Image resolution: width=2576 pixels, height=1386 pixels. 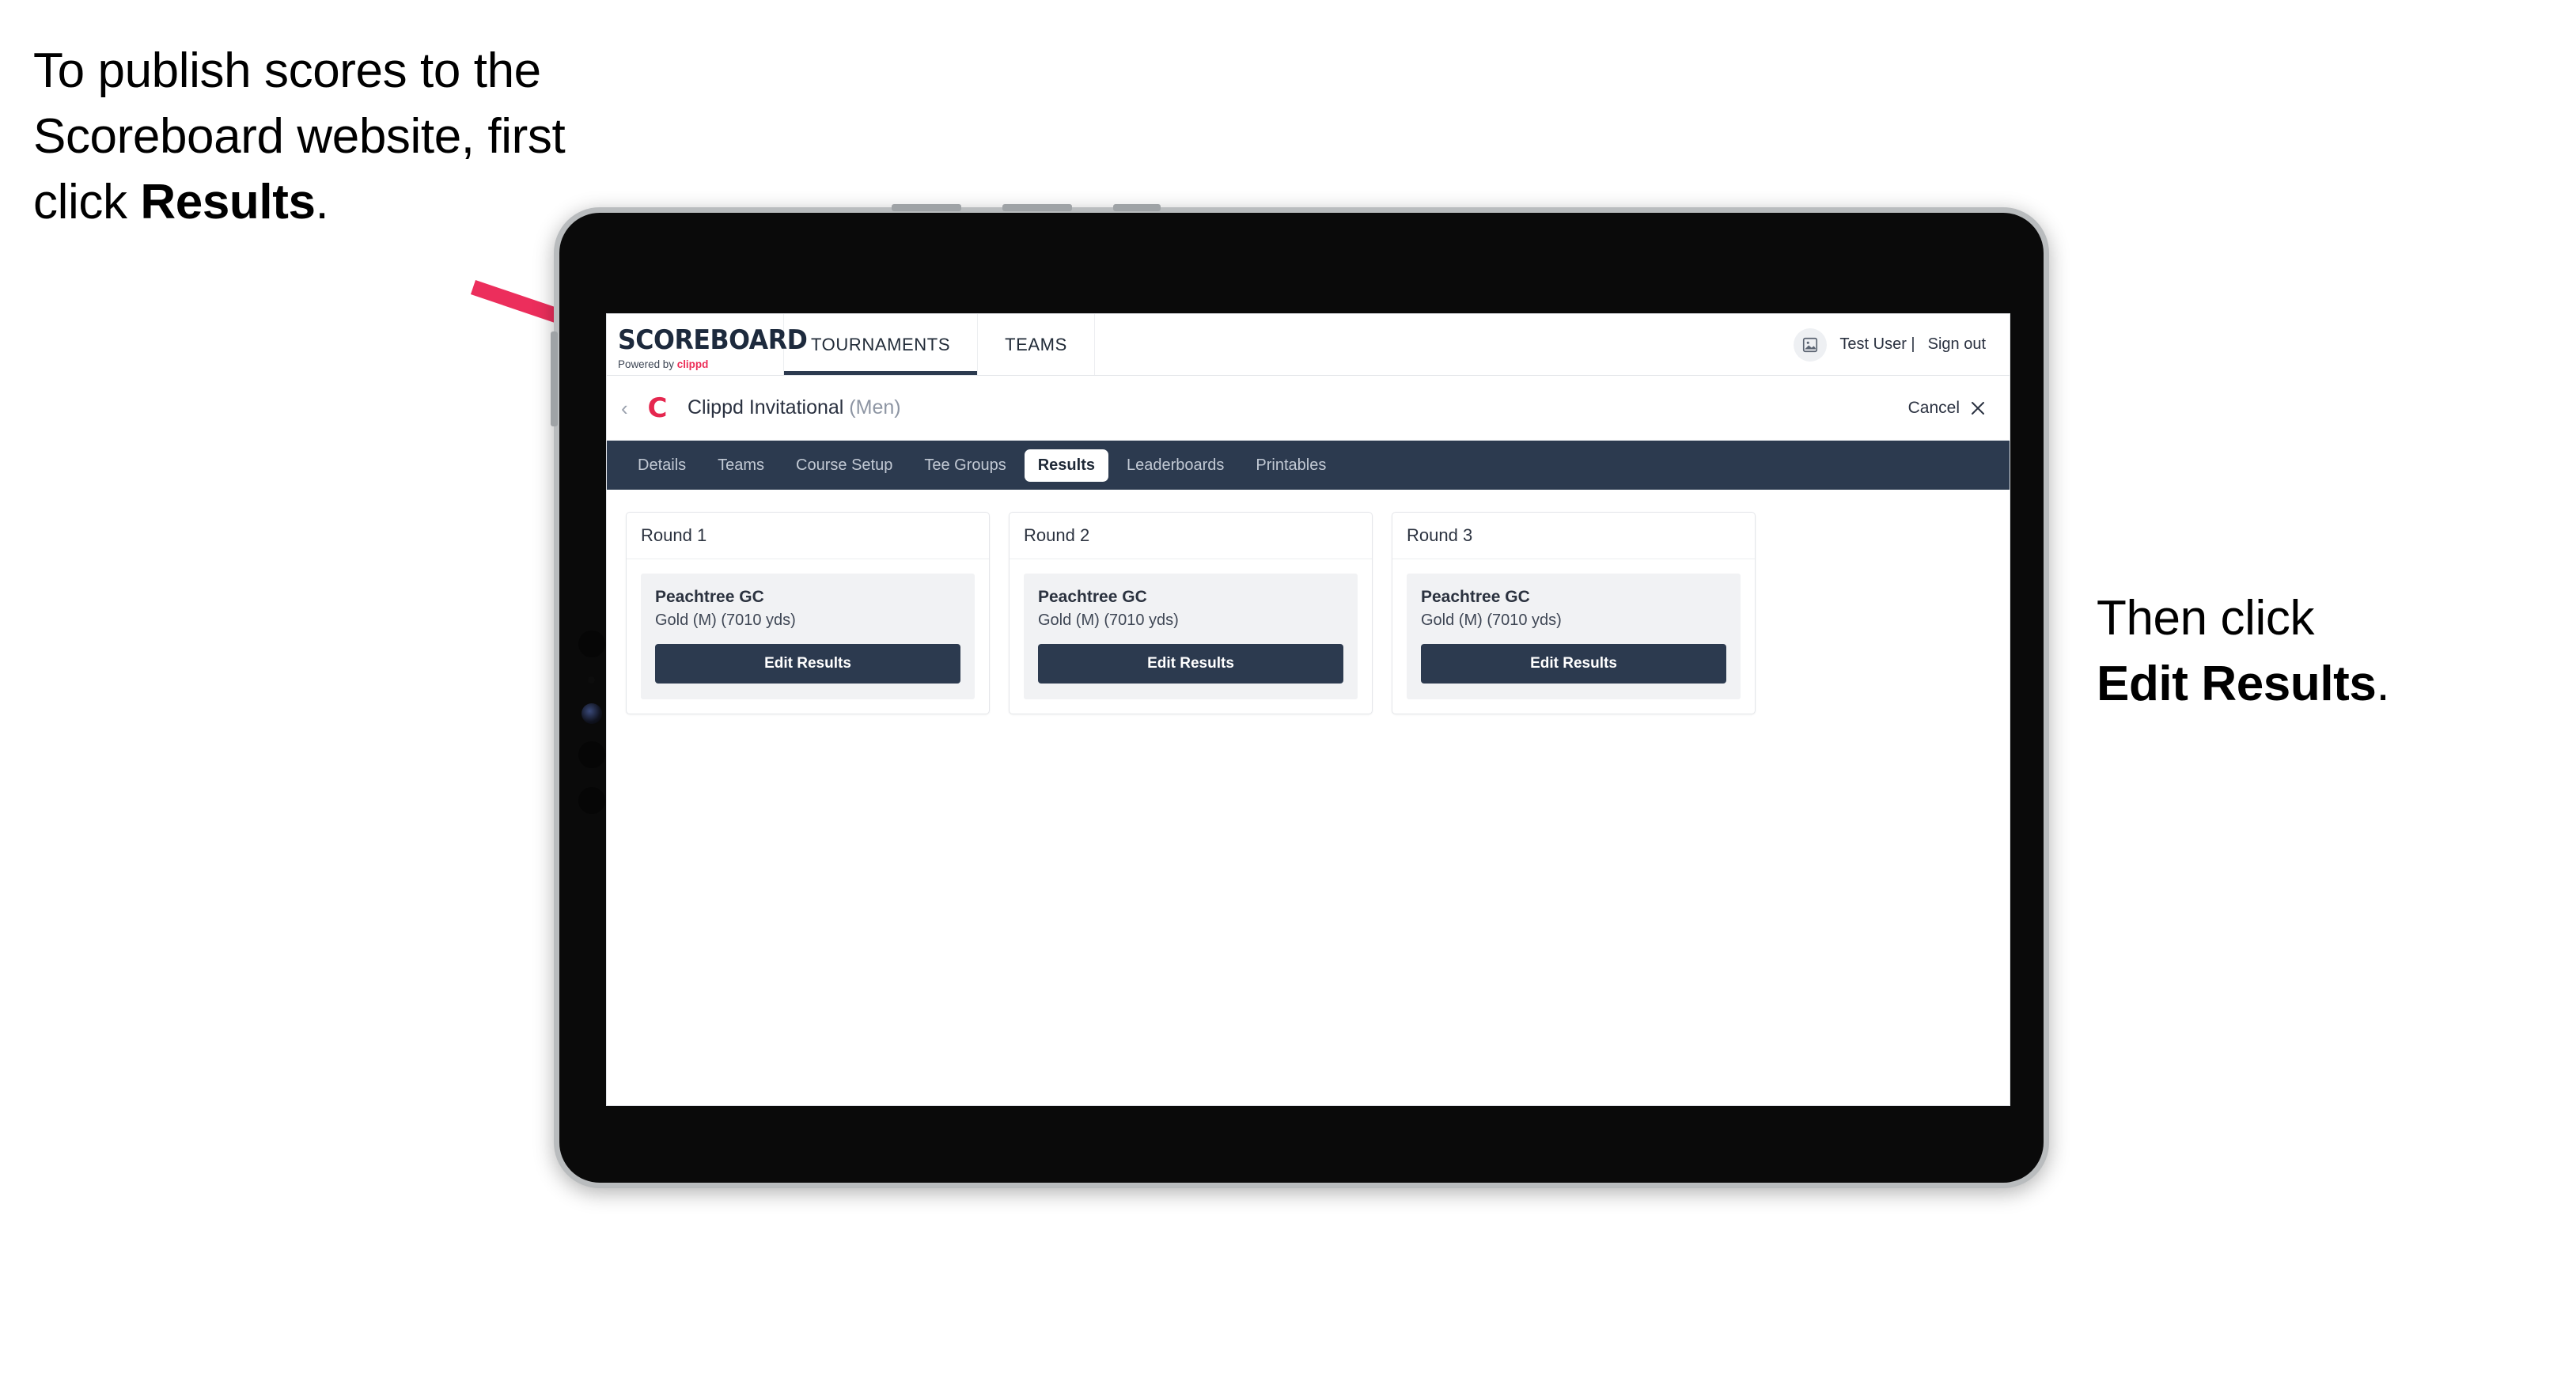 I want to click on annotation-left-emphasis: Results, so click(x=228, y=203).